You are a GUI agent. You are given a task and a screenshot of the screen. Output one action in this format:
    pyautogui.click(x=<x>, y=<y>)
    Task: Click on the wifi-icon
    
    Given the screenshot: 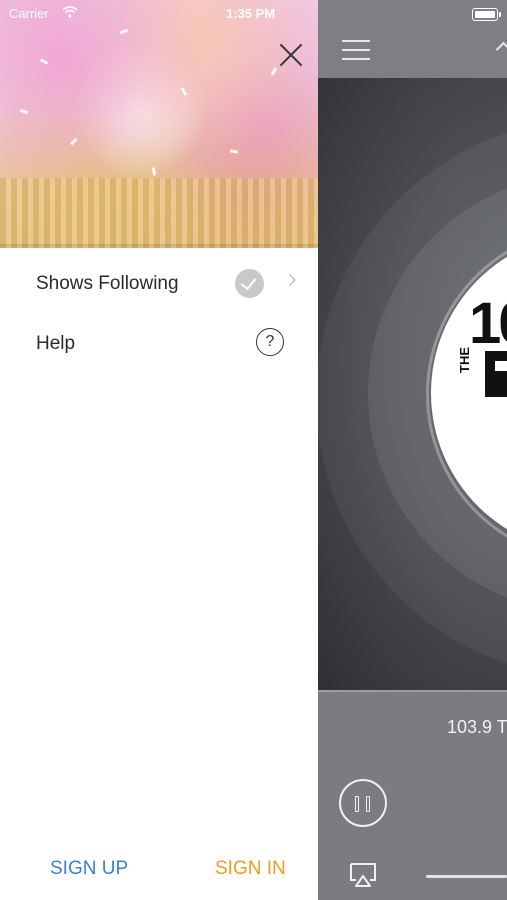 What is the action you would take?
    pyautogui.click(x=70, y=12)
    